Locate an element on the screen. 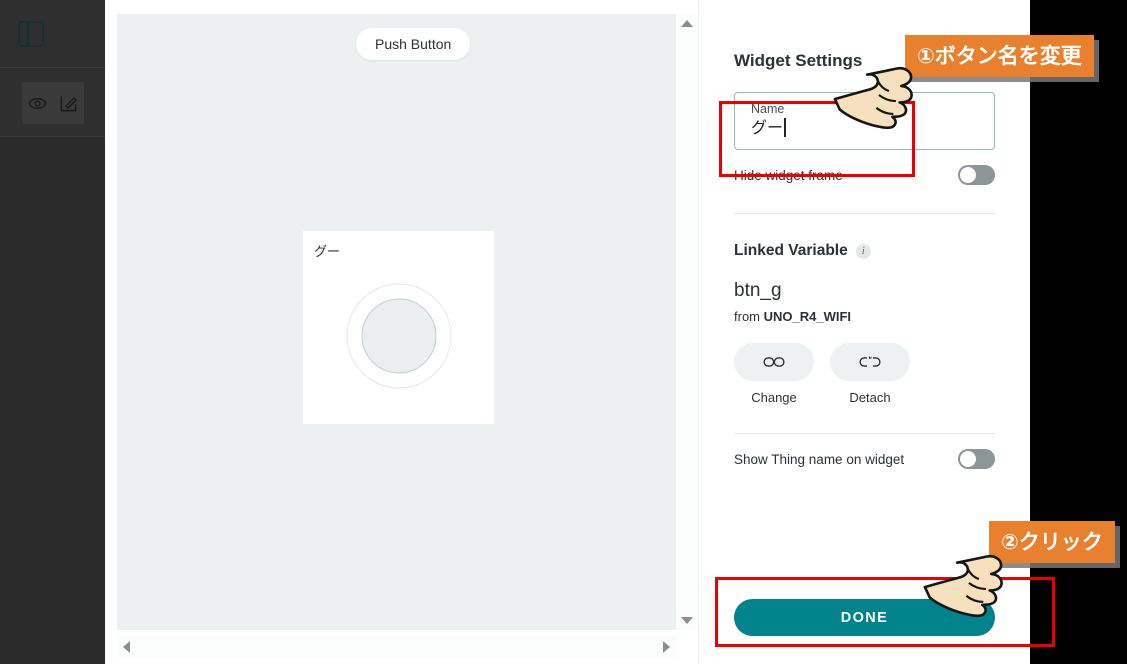 The width and height of the screenshot is (1127, 664). hide-widget-frame-toggle is located at coordinates (976, 175).